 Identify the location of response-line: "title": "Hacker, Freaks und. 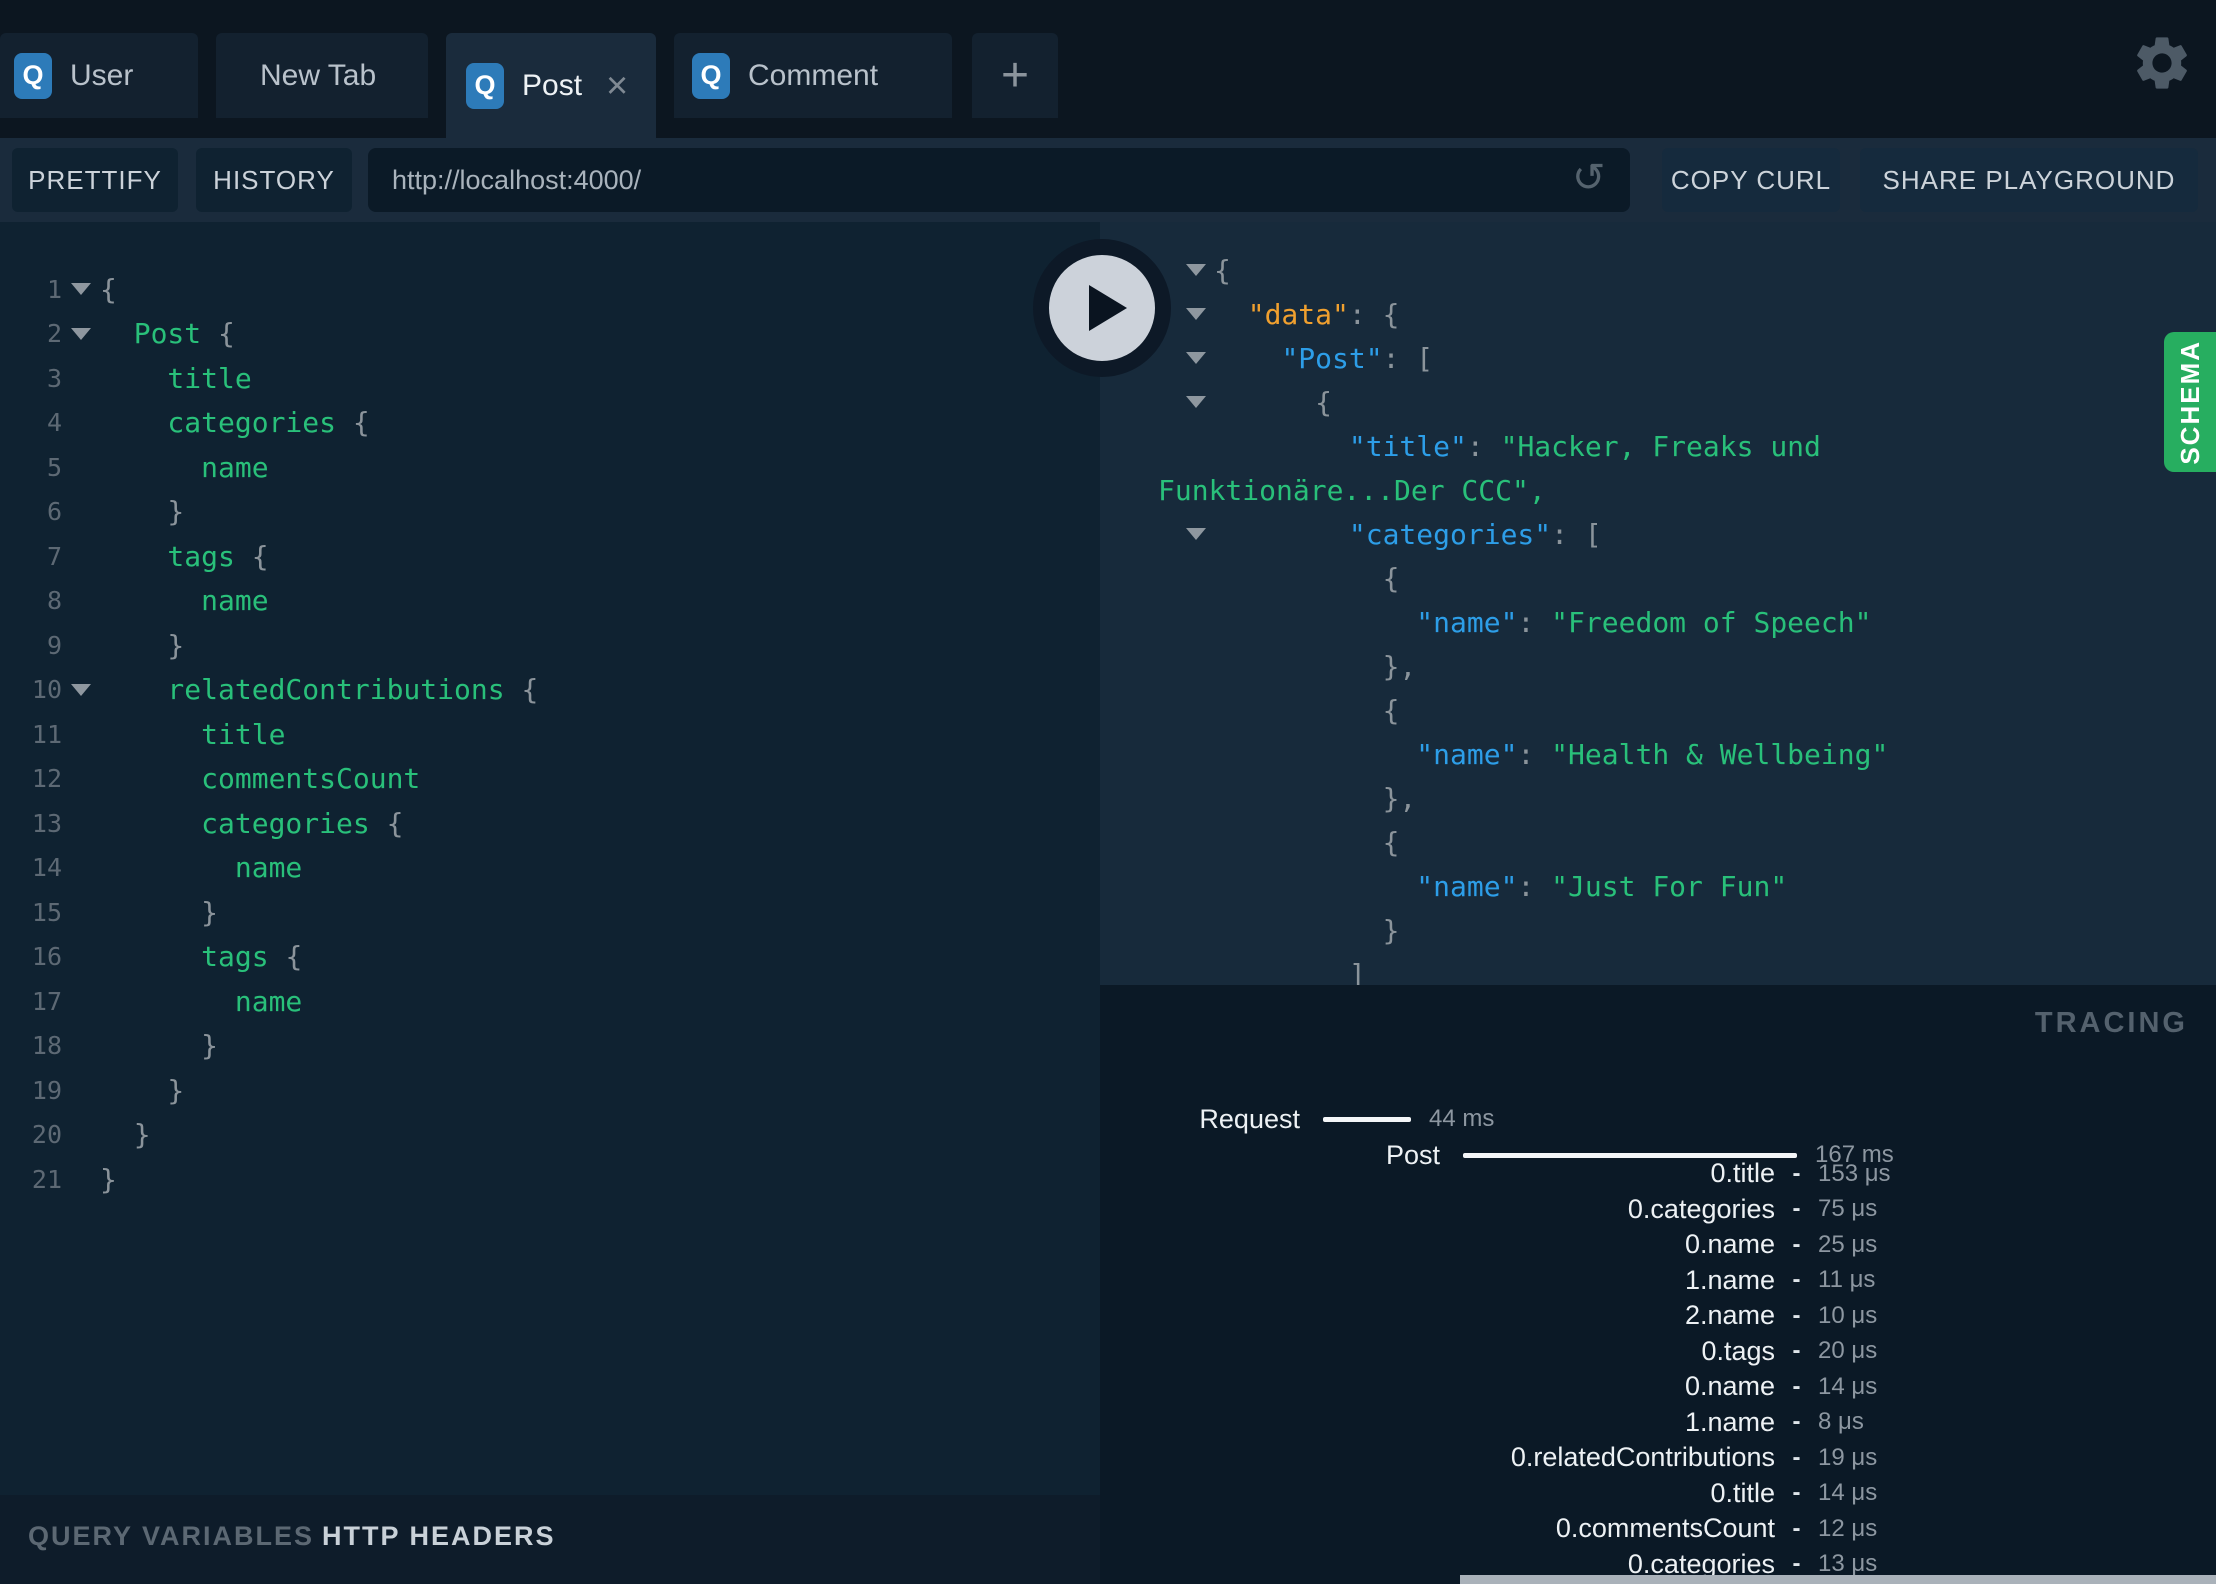
(1584, 446).